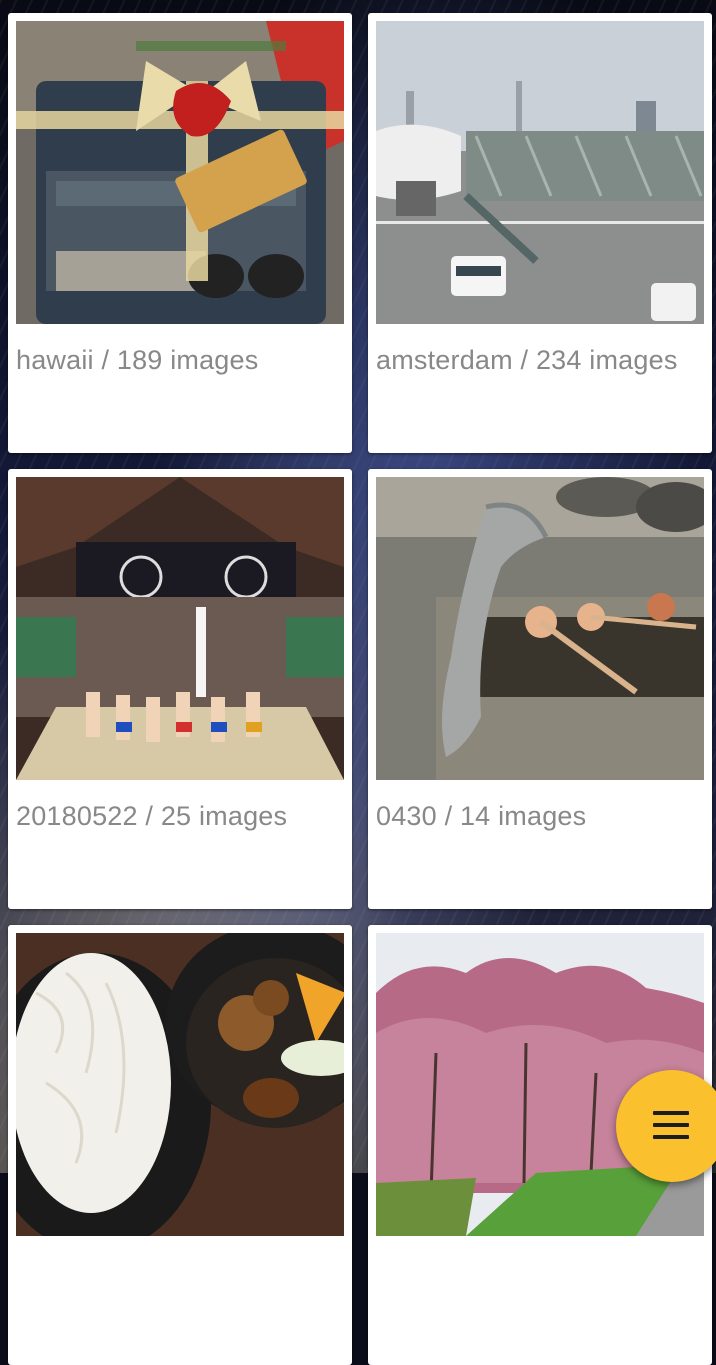 The height and width of the screenshot is (1365, 716). I want to click on noodle-meal-photo, so click(180, 1084).